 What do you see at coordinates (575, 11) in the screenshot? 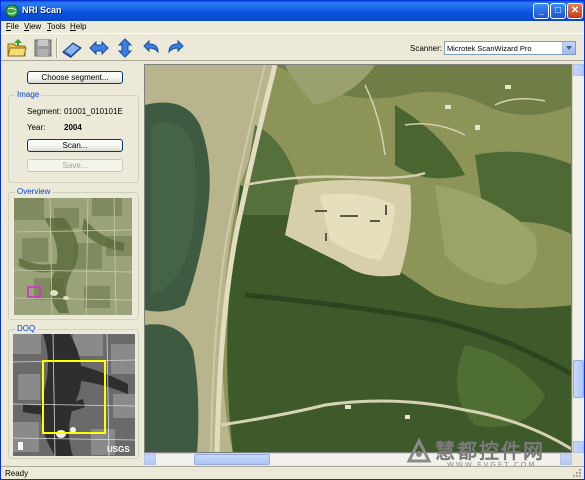
I see `close-button: ✕` at bounding box center [575, 11].